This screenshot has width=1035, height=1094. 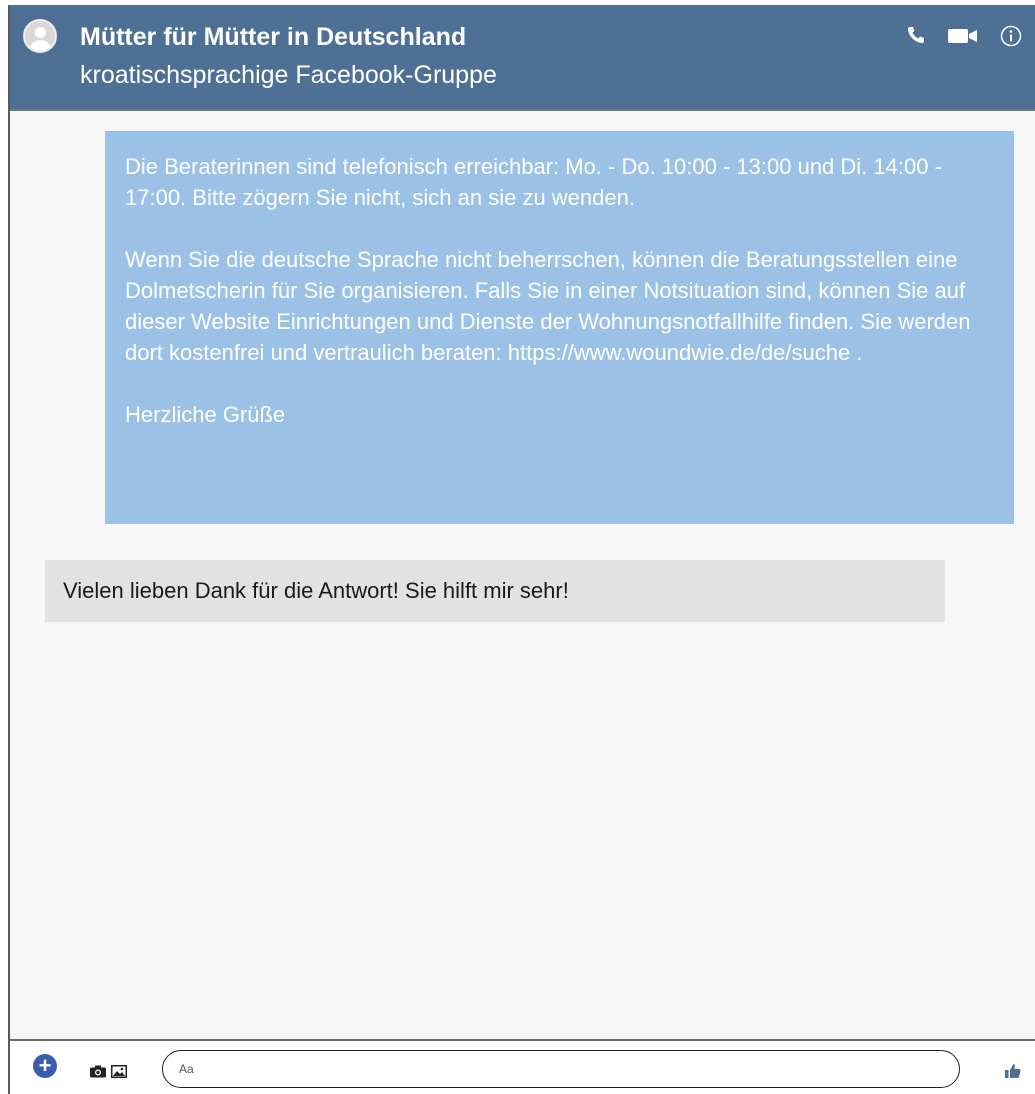 I want to click on camera-icon, so click(x=98, y=1071).